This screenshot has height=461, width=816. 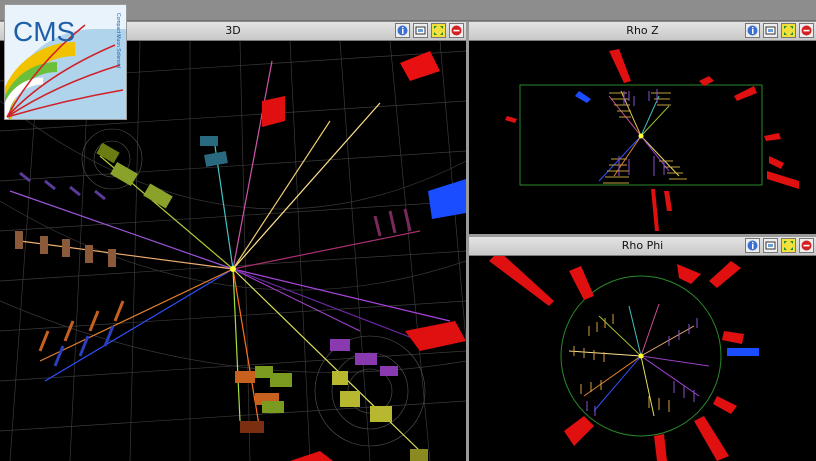 I want to click on logo-text: CMS, so click(x=44, y=31).